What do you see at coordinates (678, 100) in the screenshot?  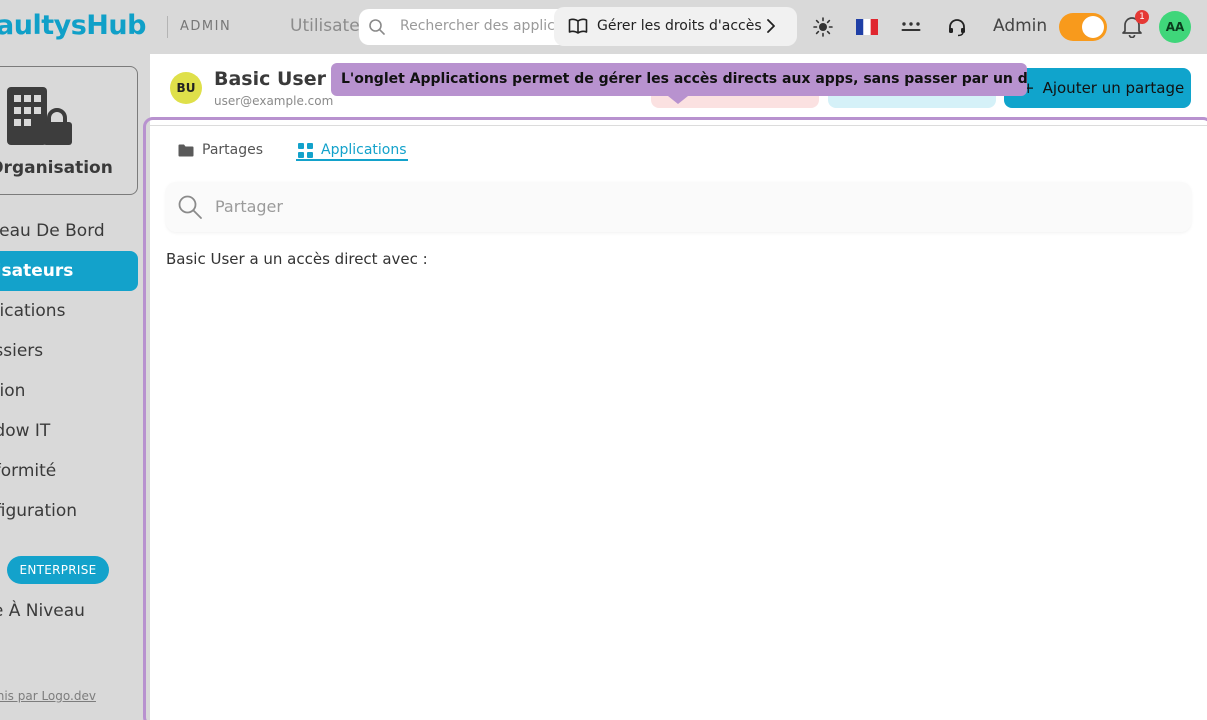 I see `guide-tooltip-arrow` at bounding box center [678, 100].